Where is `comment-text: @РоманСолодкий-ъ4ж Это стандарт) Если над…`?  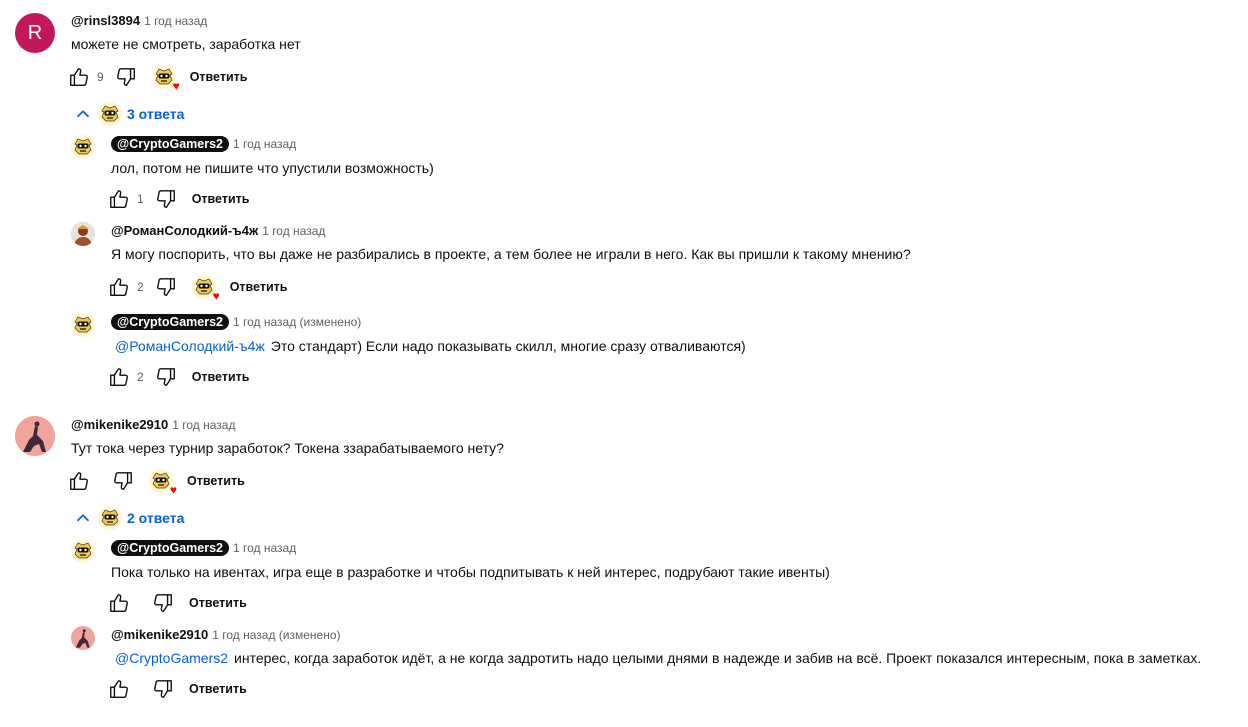 comment-text: @РоманСолодкий-ъ4ж Это стандарт) Если над… is located at coordinates (430, 346).